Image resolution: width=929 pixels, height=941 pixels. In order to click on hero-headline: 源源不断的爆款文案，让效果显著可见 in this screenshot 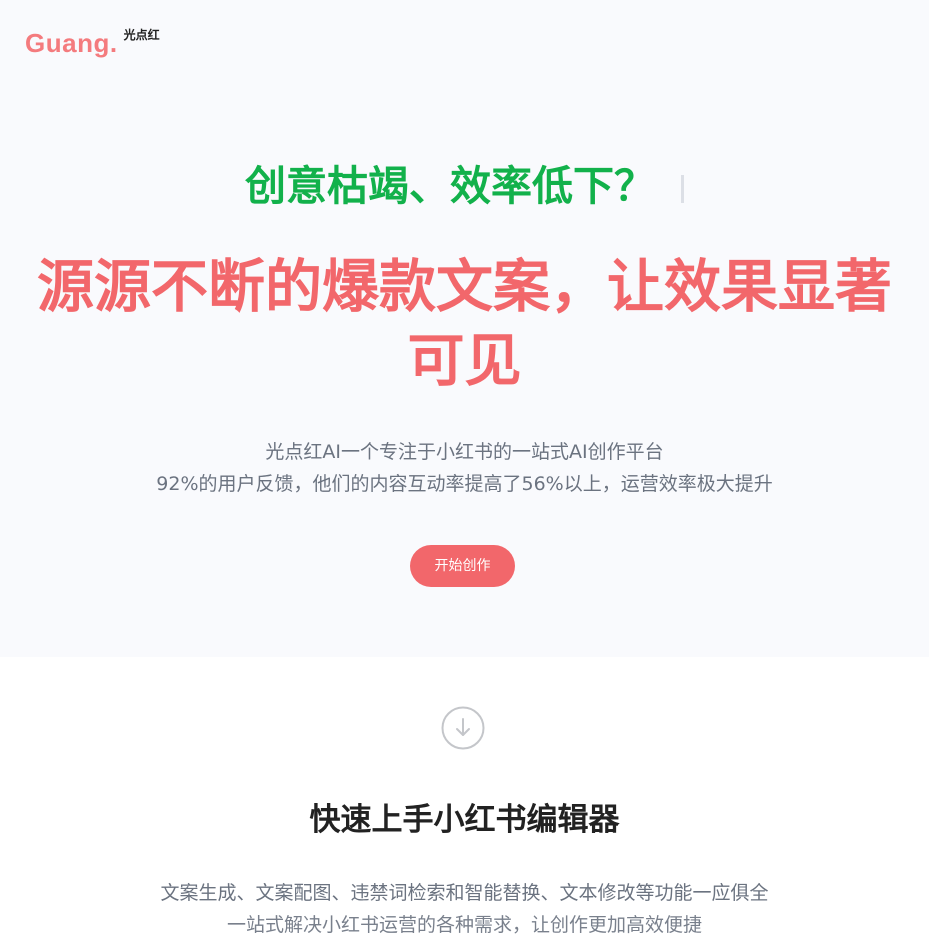, I will do `click(464, 324)`.